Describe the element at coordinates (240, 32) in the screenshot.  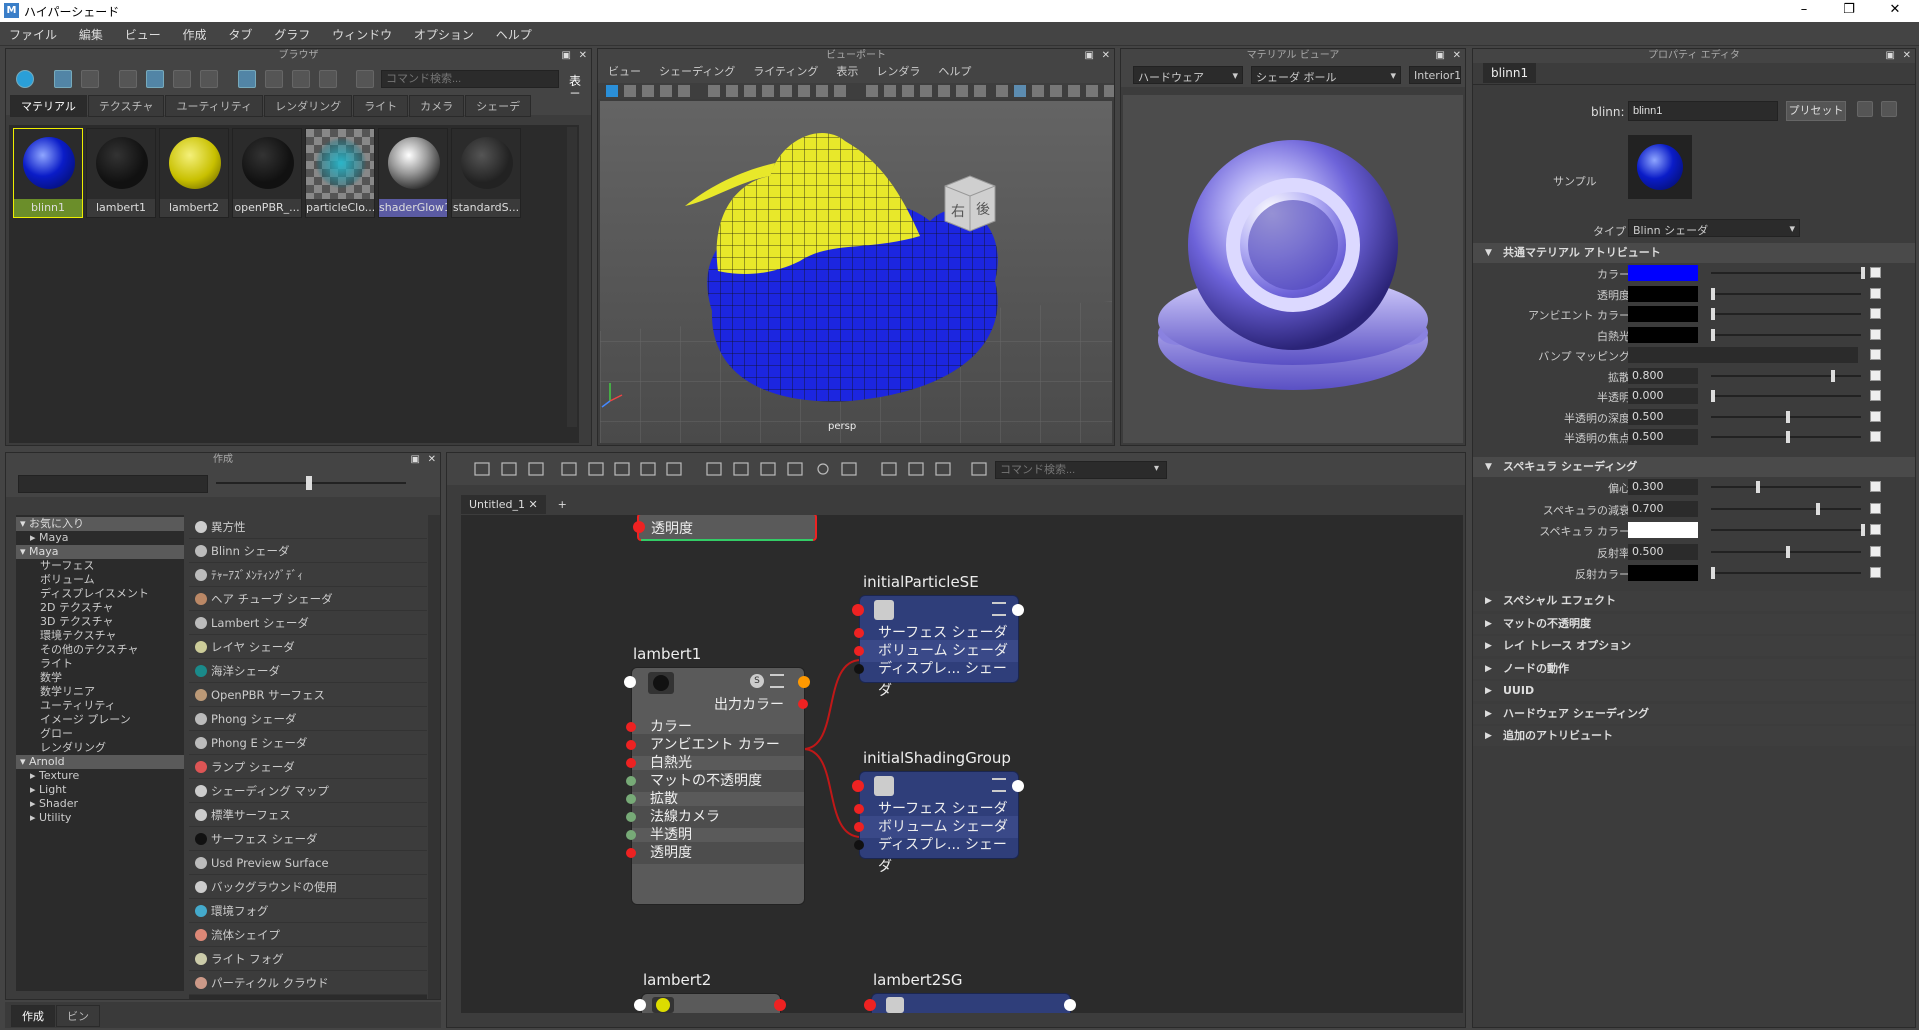
I see `menu-tabs: タブ` at that location.